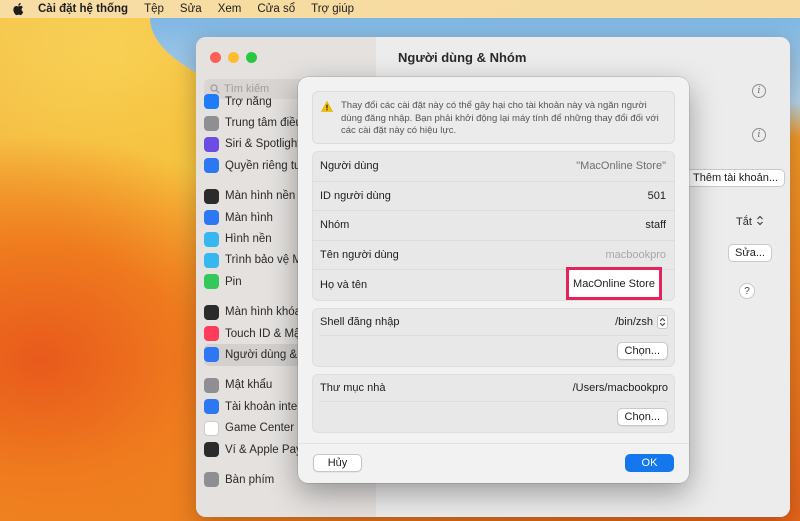 The image size is (800, 521). I want to click on accessibility-icon, so click(211, 102).